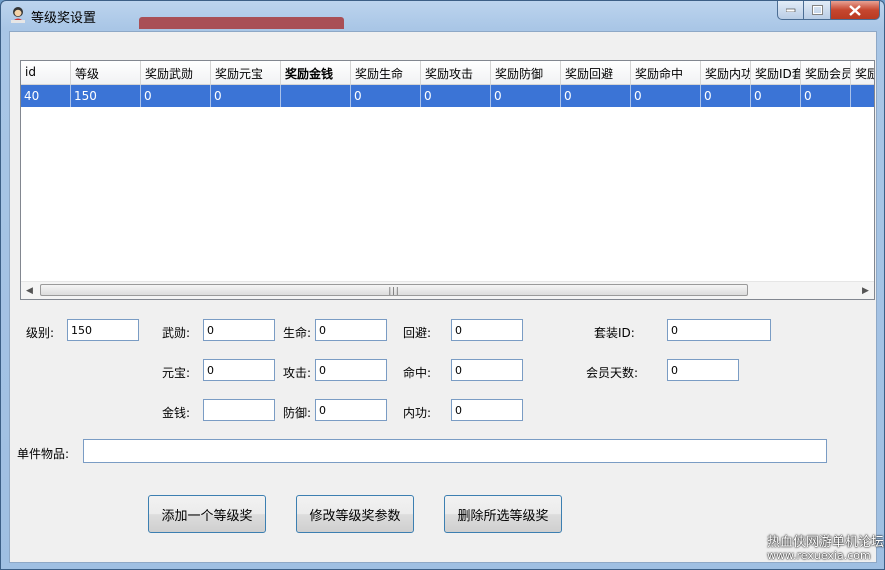 Image resolution: width=885 pixels, height=570 pixels. What do you see at coordinates (826, 542) in the screenshot?
I see `watermark-title: 热血侠网游单机论坛` at bounding box center [826, 542].